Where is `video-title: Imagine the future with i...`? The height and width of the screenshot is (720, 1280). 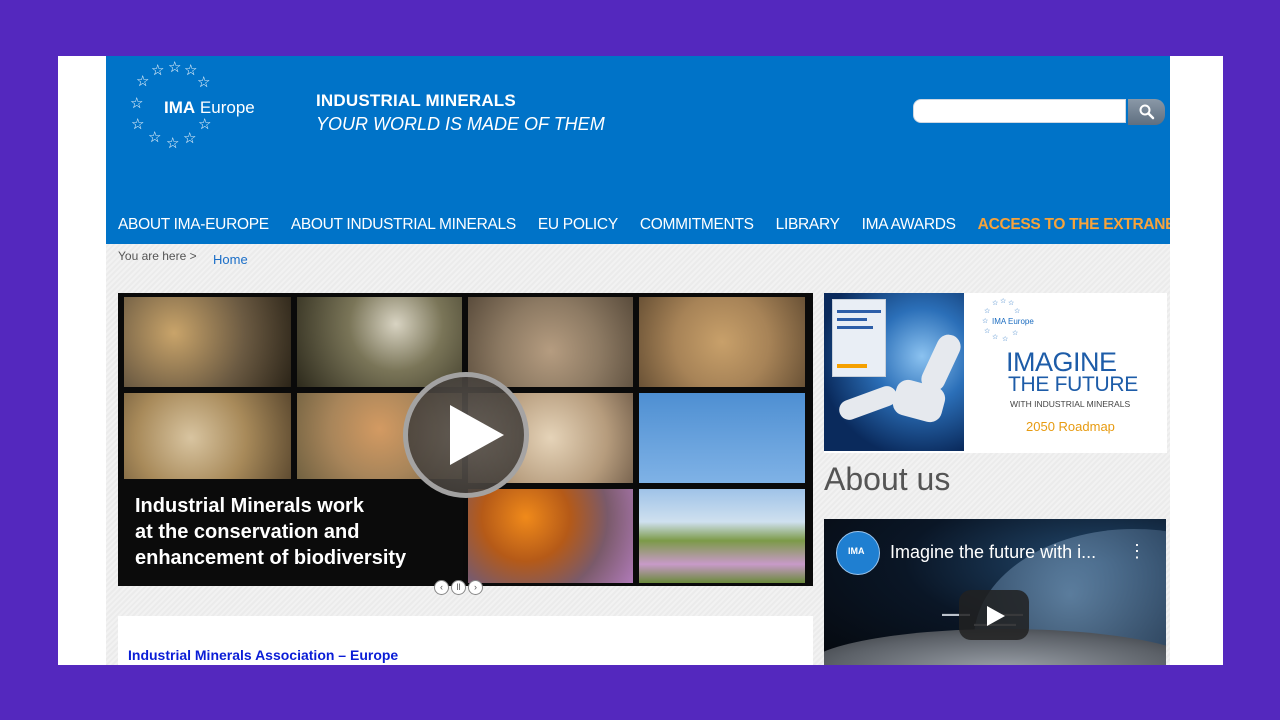 video-title: Imagine the future with i... is located at coordinates (993, 552).